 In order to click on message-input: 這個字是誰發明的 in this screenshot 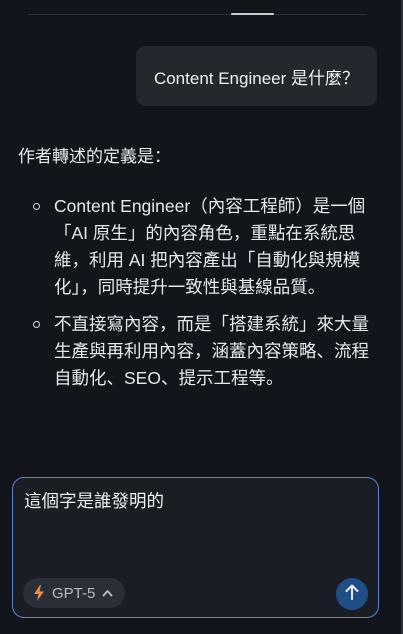, I will do `click(94, 500)`.